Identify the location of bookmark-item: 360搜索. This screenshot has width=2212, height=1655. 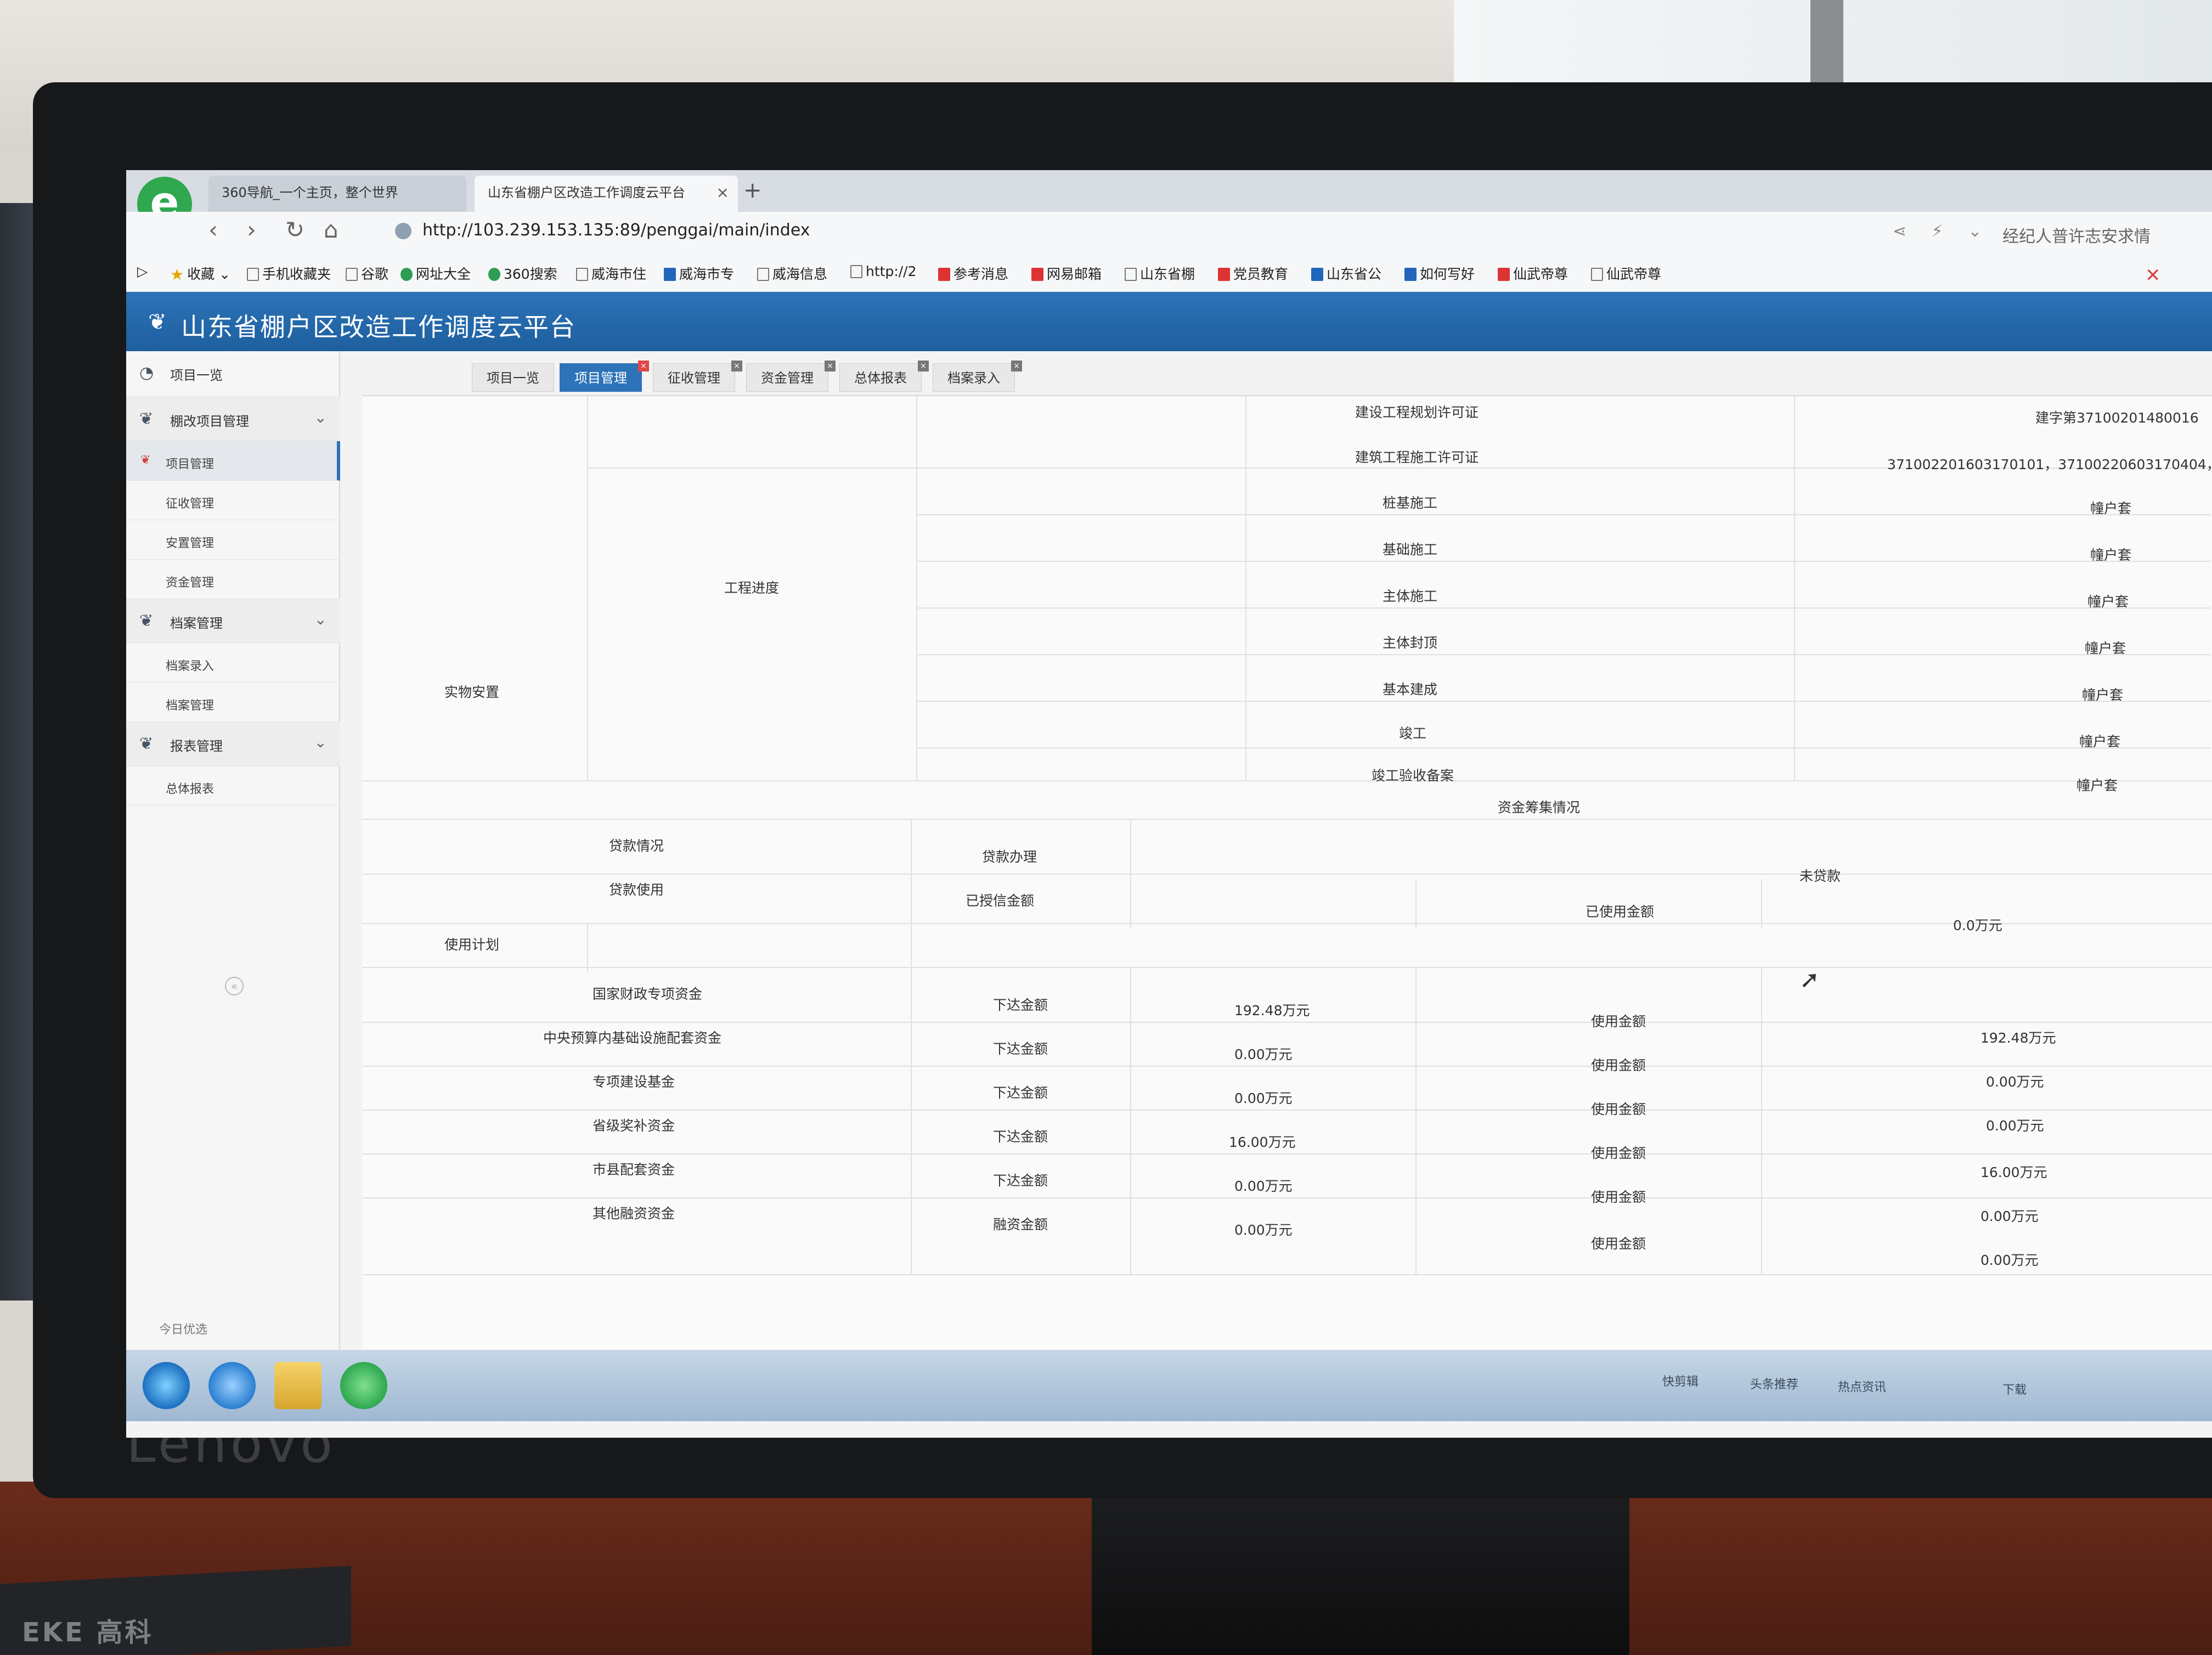
(522, 273).